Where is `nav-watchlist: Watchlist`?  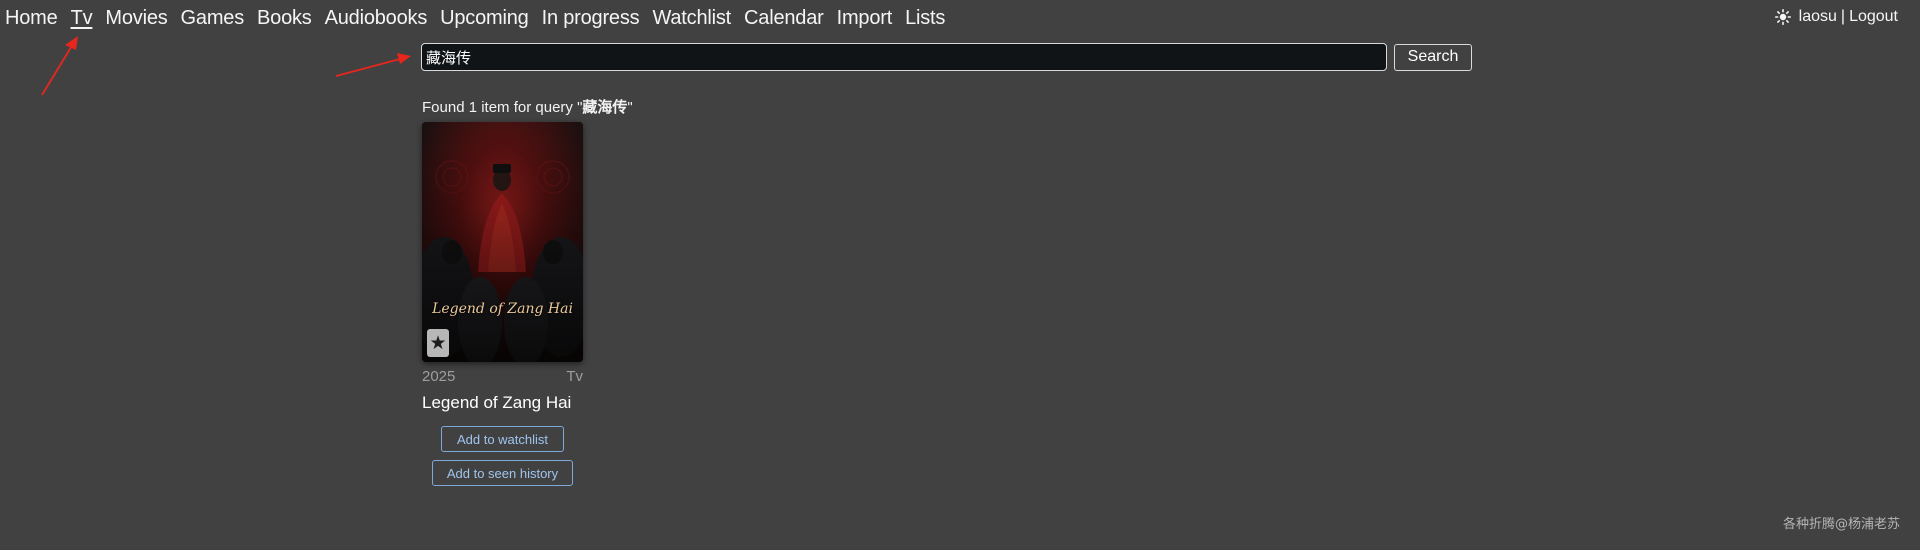 nav-watchlist: Watchlist is located at coordinates (691, 18).